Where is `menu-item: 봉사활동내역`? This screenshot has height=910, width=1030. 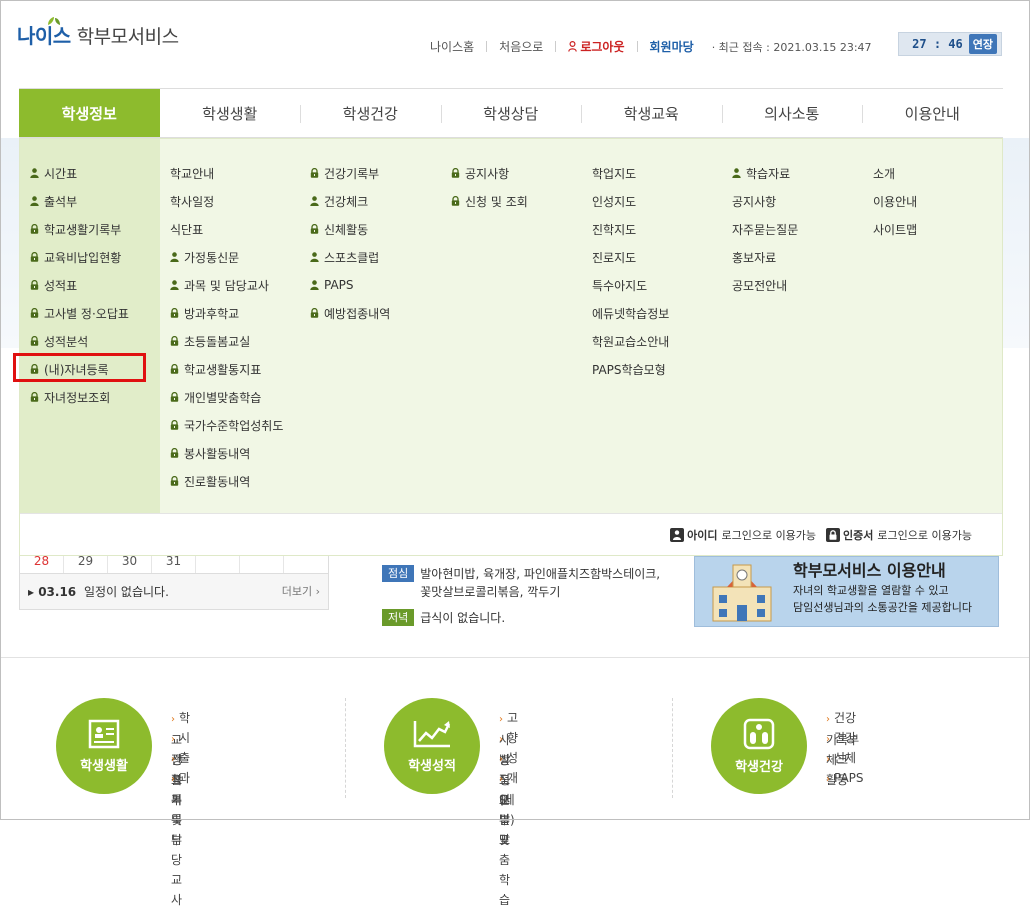 menu-item: 봉사활동내역 is located at coordinates (226, 453).